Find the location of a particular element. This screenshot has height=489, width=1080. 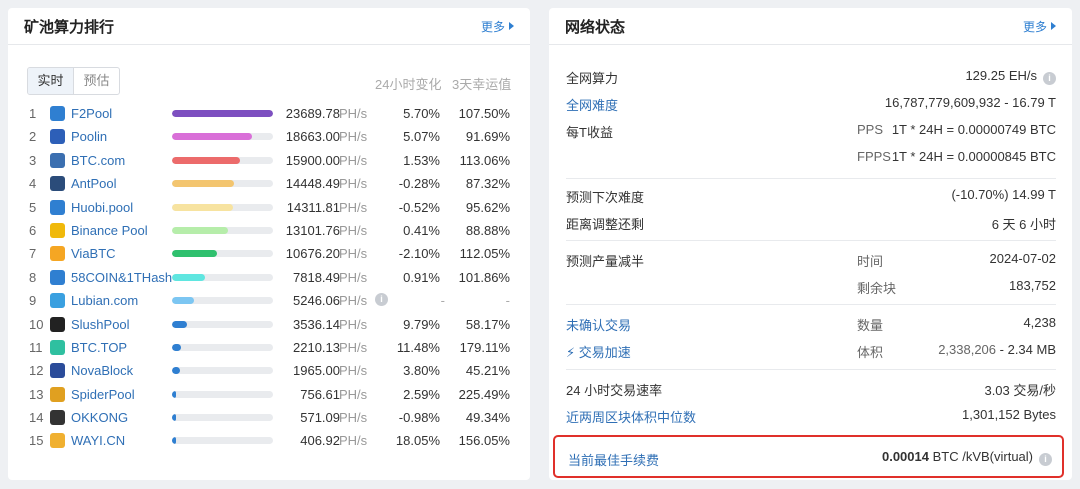

halving-time-row: 预测产量减半 时间 2024-07-02 is located at coordinates (811, 258).